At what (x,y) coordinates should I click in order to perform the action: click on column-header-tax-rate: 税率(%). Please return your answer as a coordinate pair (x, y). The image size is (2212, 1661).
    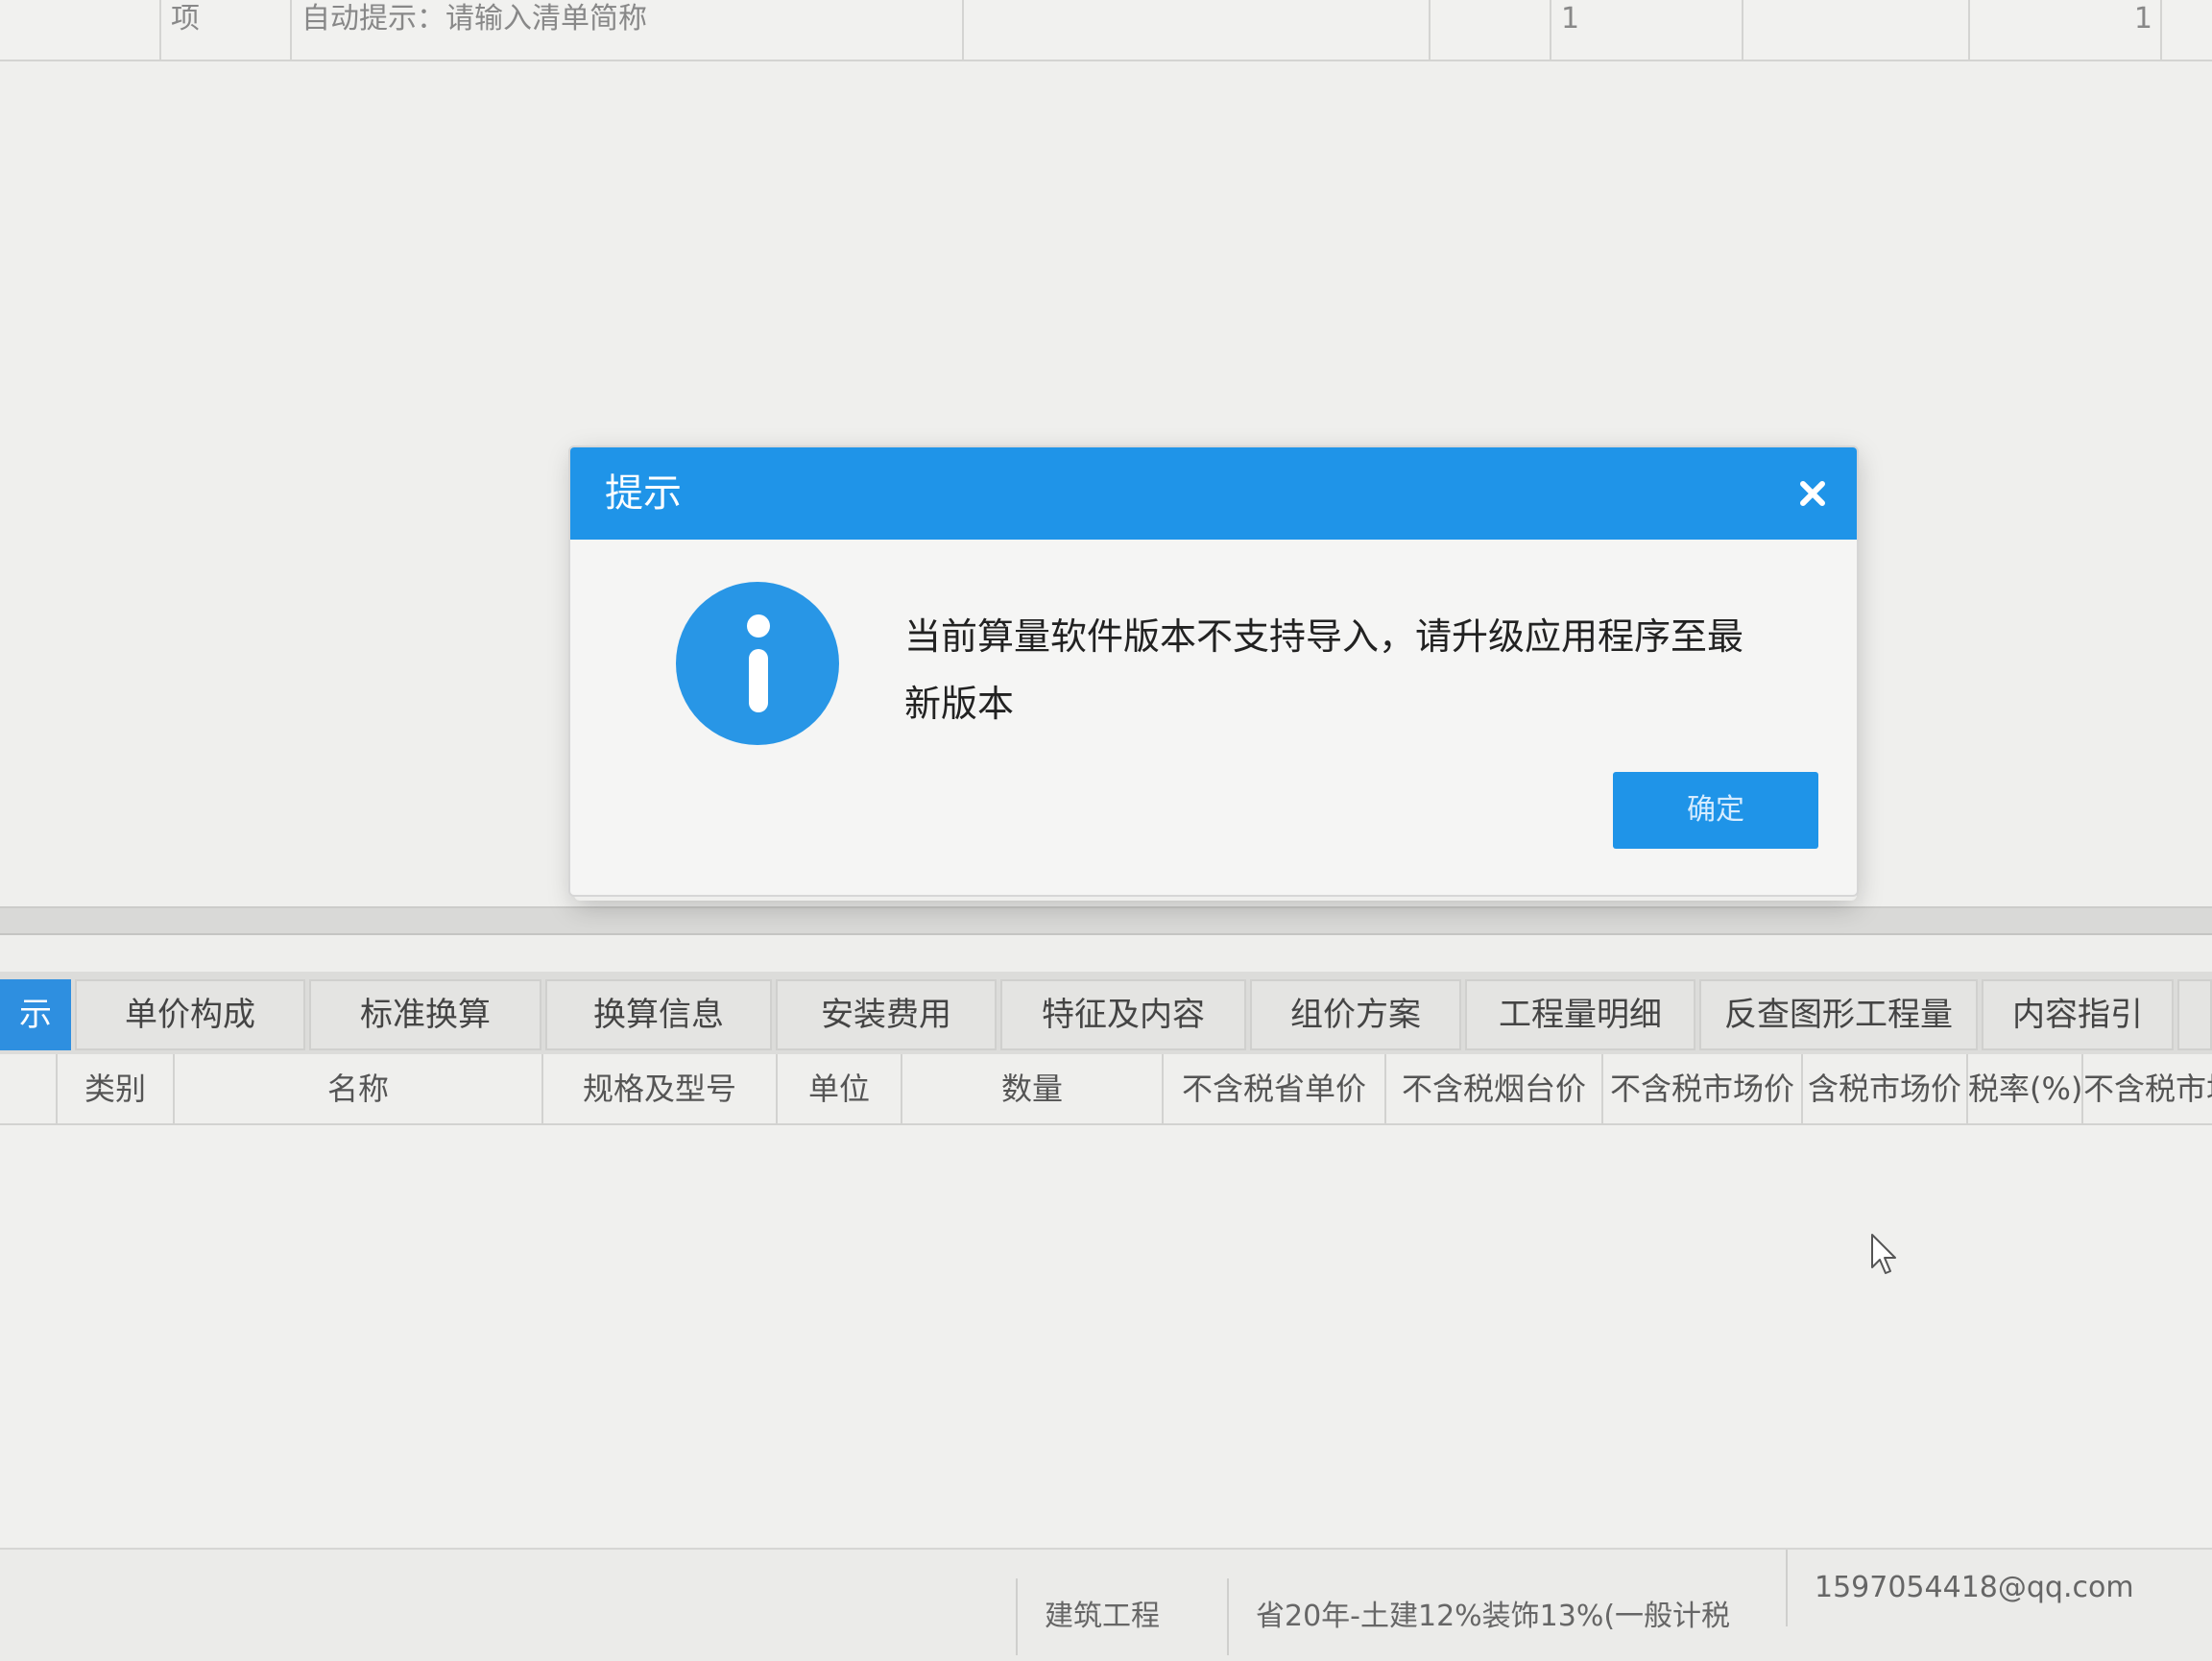
    Looking at the image, I should click on (2025, 1088).